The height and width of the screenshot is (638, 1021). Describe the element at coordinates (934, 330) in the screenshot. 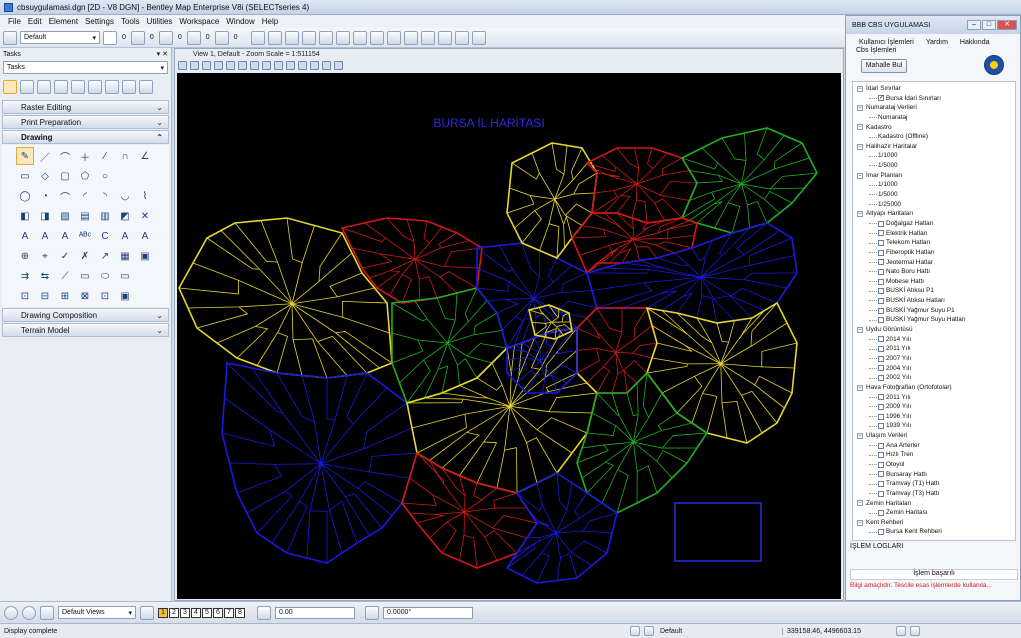

I see `tree-group: − Uydu Görüntüsü` at that location.